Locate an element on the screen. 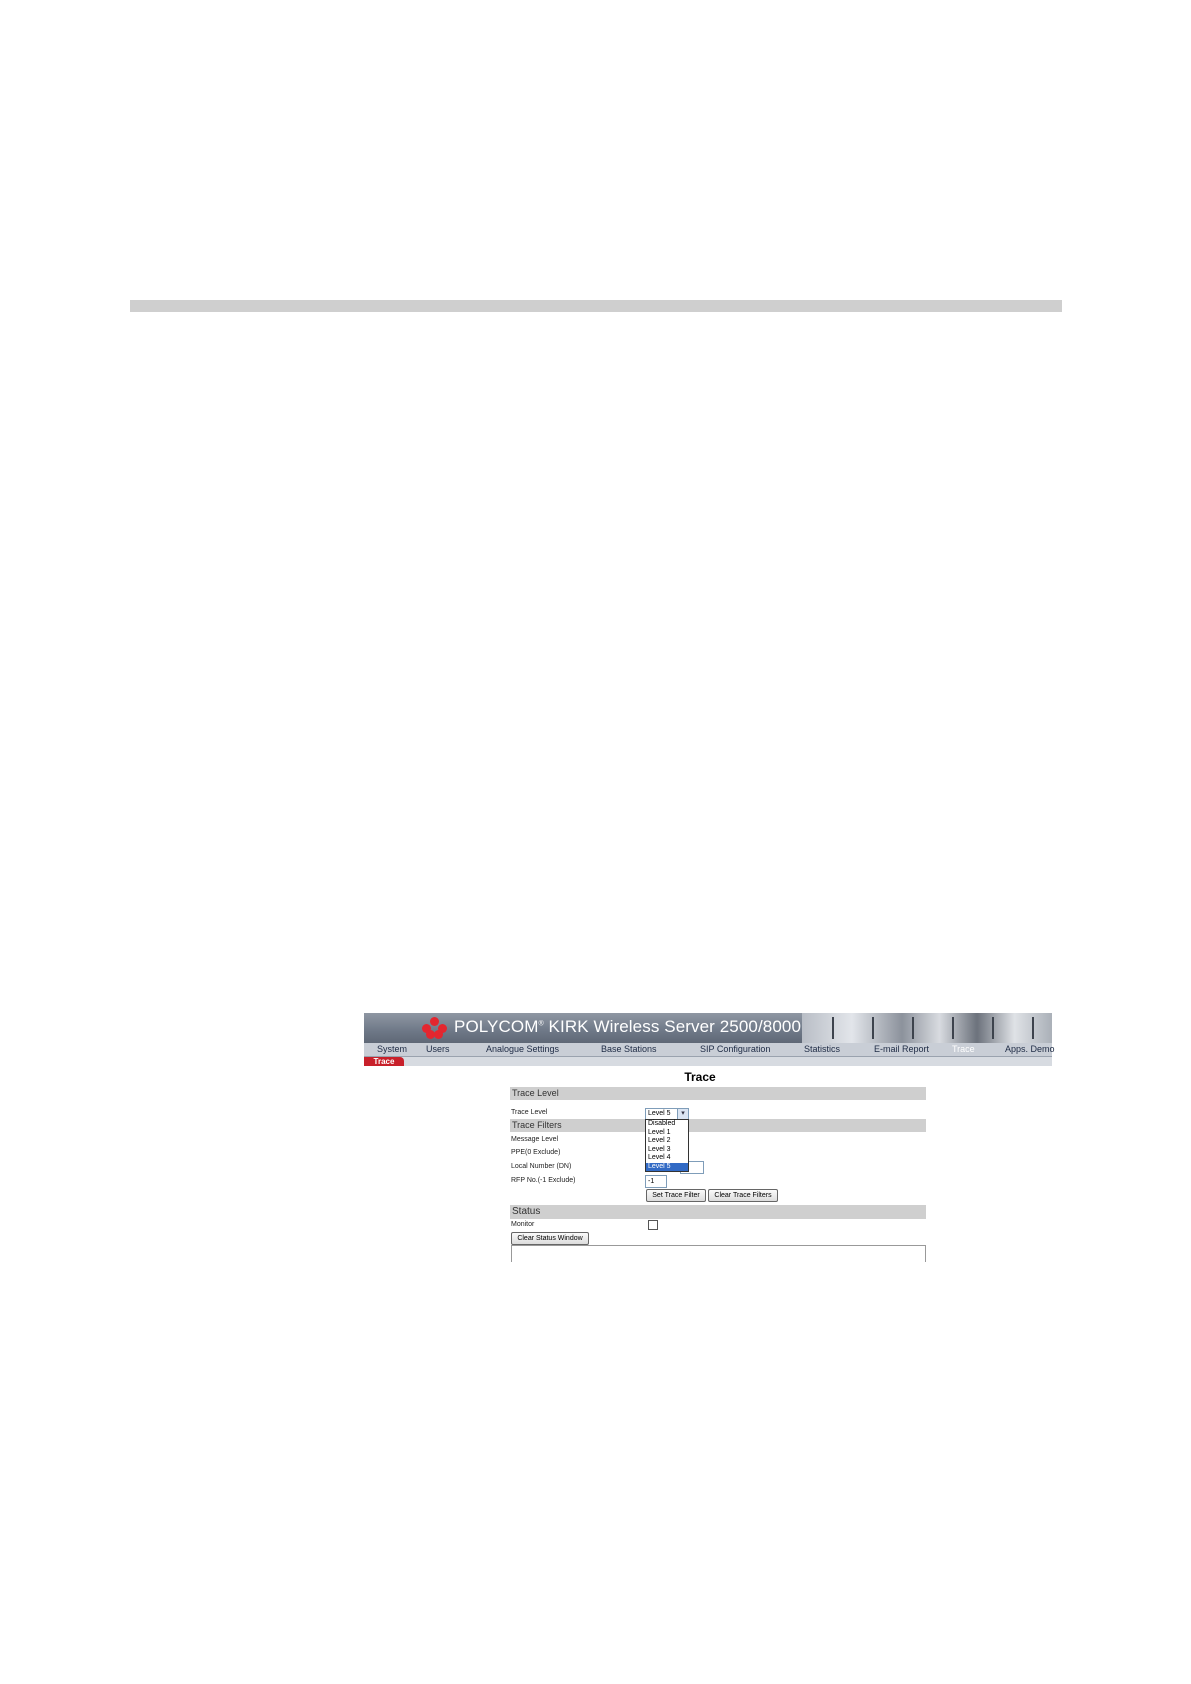  nav-base-stations: Base Stations is located at coordinates (629, 1049).